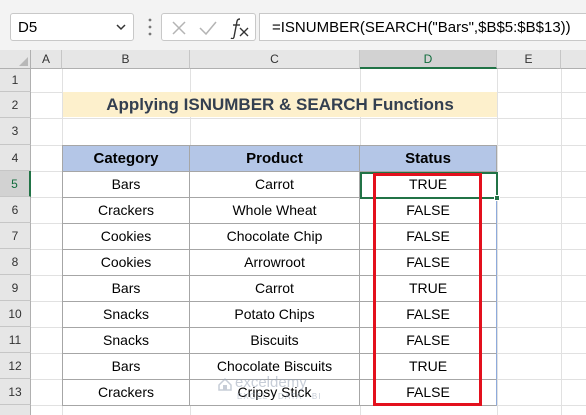 The image size is (586, 415). Describe the element at coordinates (126, 393) in the screenshot. I see `cell-b13: Crackers` at that location.